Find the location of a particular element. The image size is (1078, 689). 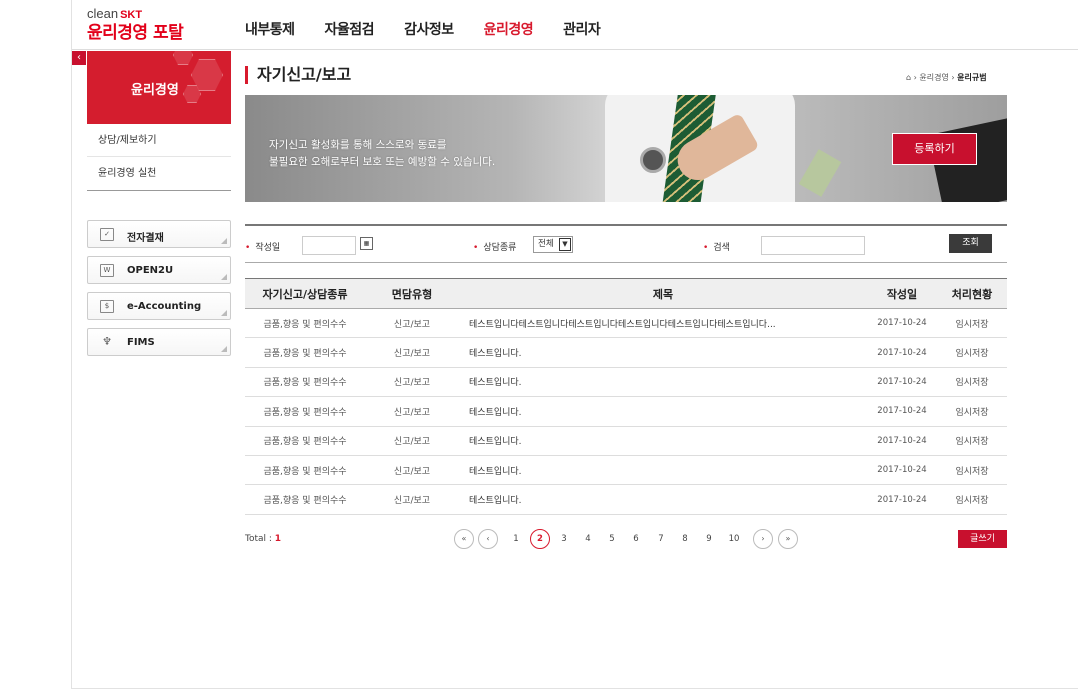

table-header-row: 자기신고/상담종류 면담유형 제목 작성일 처리현황 is located at coordinates (626, 293).